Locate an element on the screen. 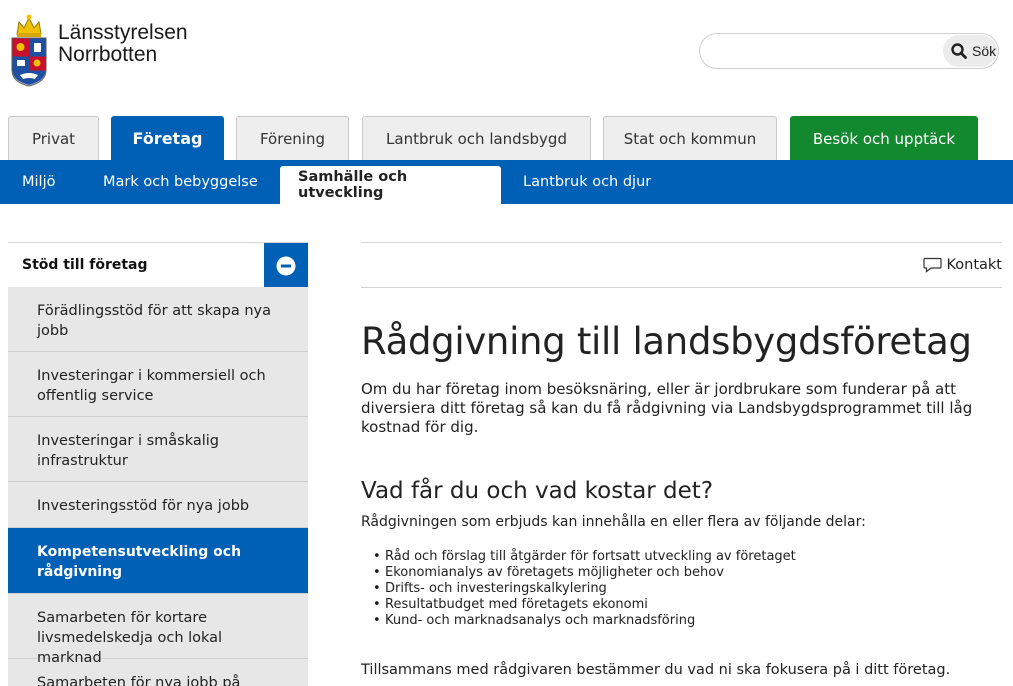 The width and height of the screenshot is (1013, 686). tab-label: Besök och upptäck is located at coordinates (884, 138).